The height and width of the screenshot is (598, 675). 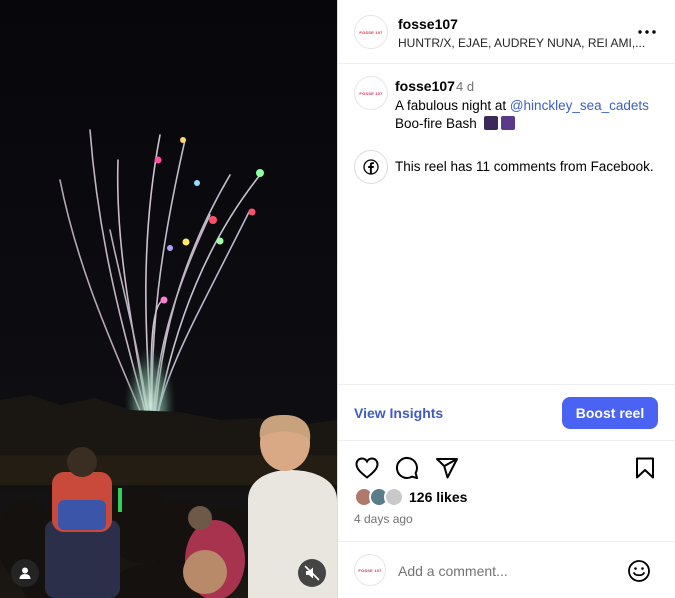 I want to click on caption-avatar: FOSSE 107, so click(x=371, y=93).